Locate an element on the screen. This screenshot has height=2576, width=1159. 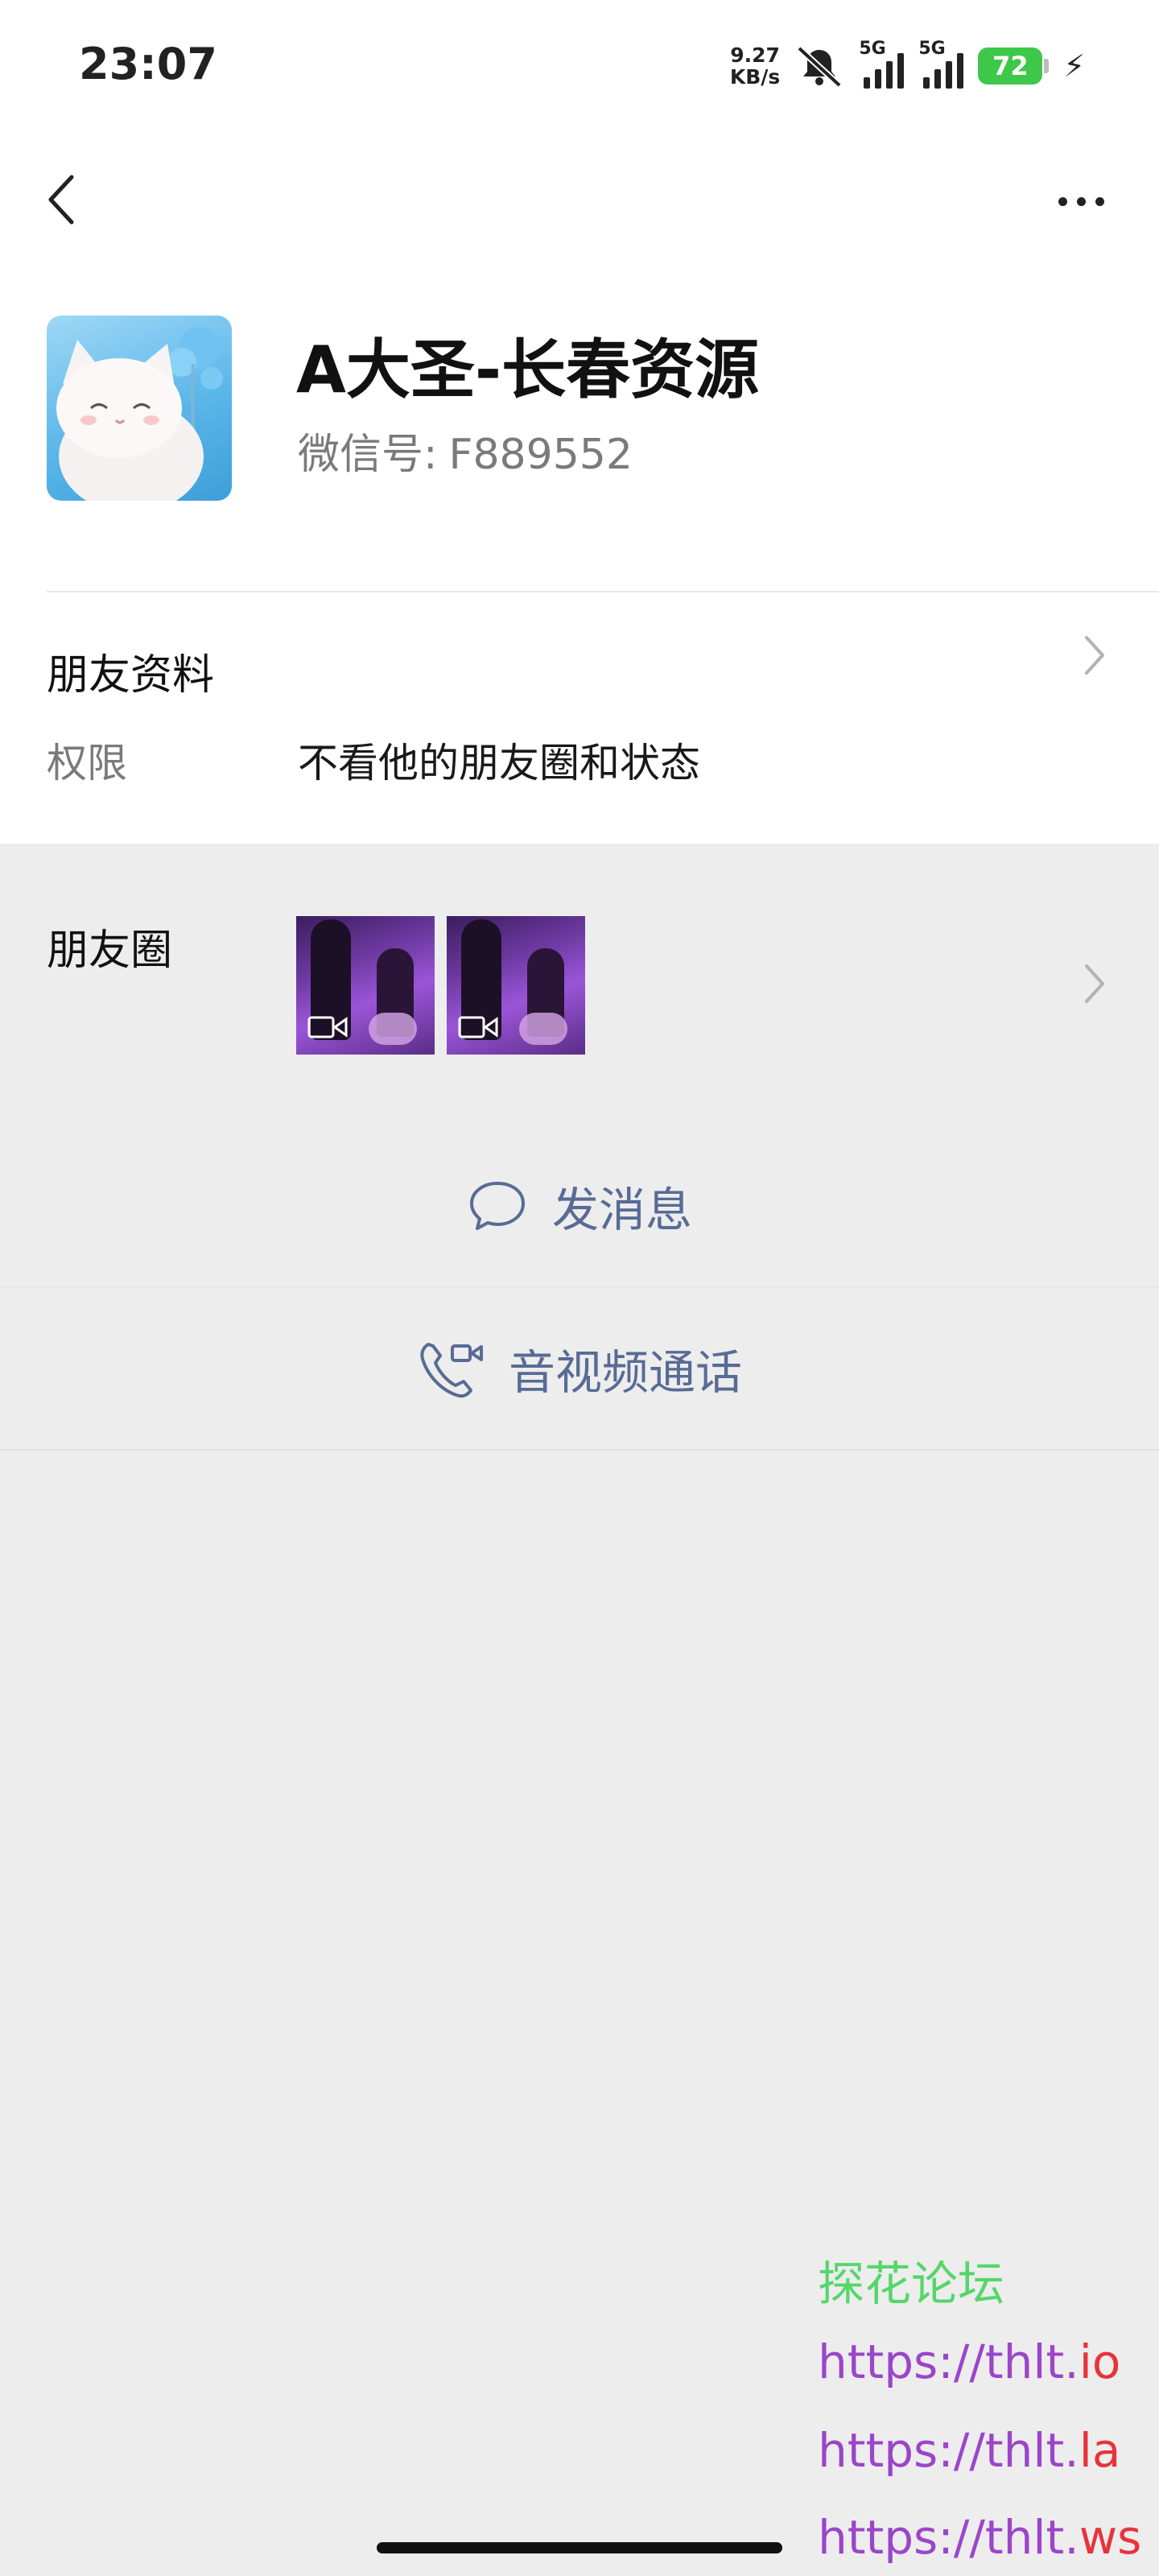
wechat-id-value: F889552 is located at coordinates (540, 455).